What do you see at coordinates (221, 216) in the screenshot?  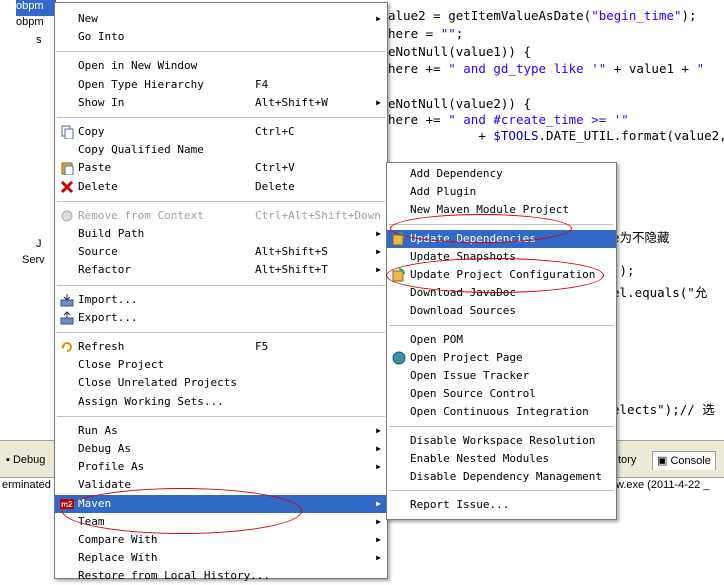 I see `menu-item-remove-from-context: Remove from Context Ctrl+Alt+Shift+Down` at bounding box center [221, 216].